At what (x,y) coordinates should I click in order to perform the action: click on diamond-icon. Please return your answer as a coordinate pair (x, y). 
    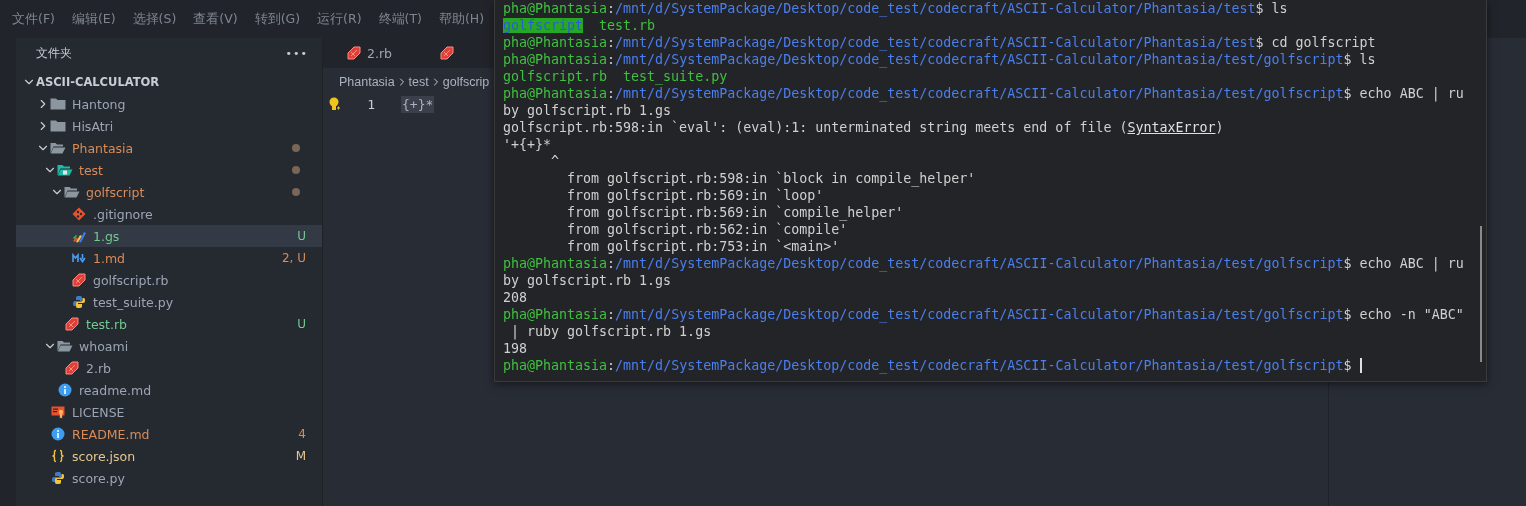
    Looking at the image, I should click on (79, 214).